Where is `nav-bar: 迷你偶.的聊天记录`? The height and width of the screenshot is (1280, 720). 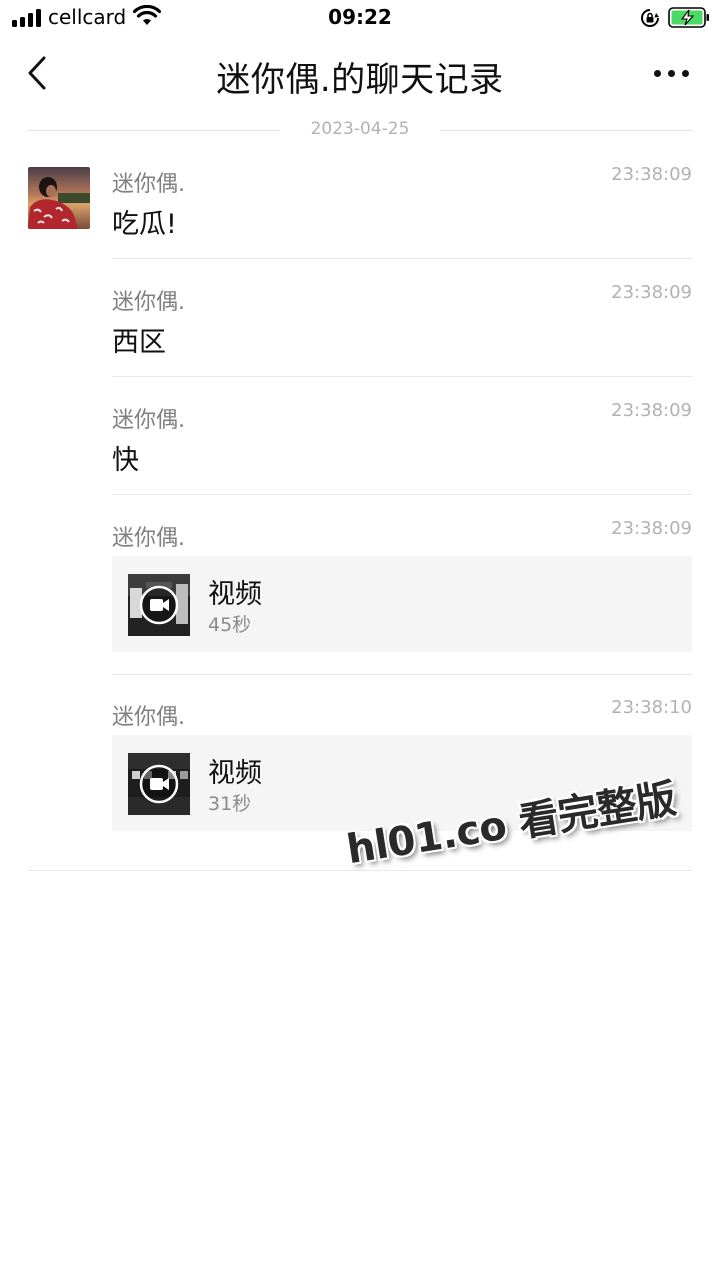
nav-bar: 迷你偶.的聊天记录 is located at coordinates (360, 74).